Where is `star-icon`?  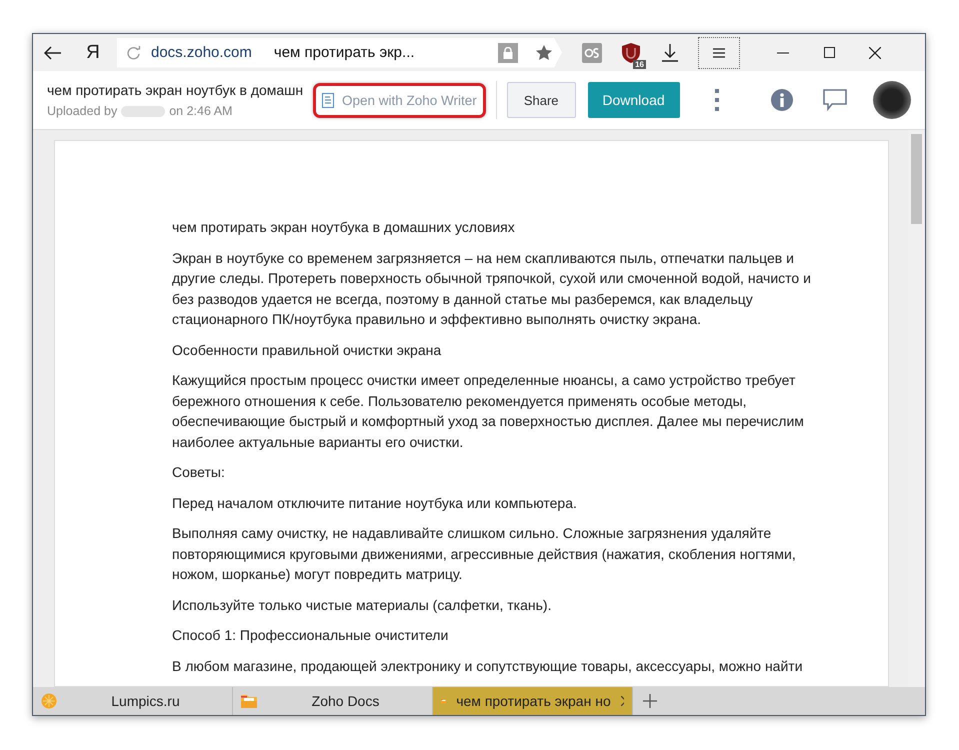 star-icon is located at coordinates (544, 52).